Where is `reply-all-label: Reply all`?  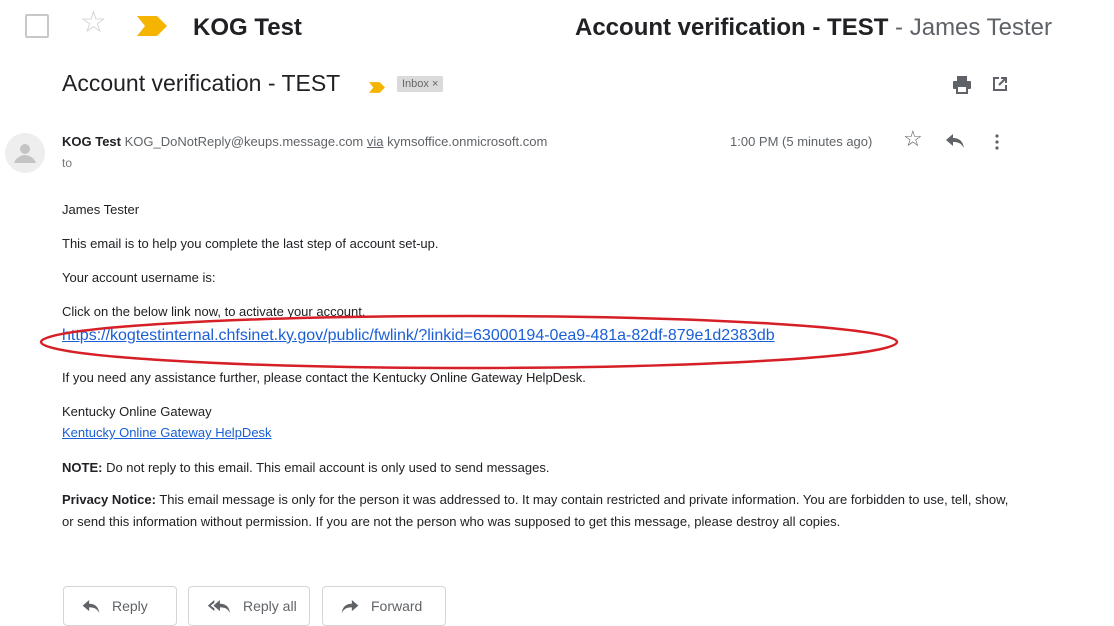
reply-all-label: Reply all is located at coordinates (270, 606).